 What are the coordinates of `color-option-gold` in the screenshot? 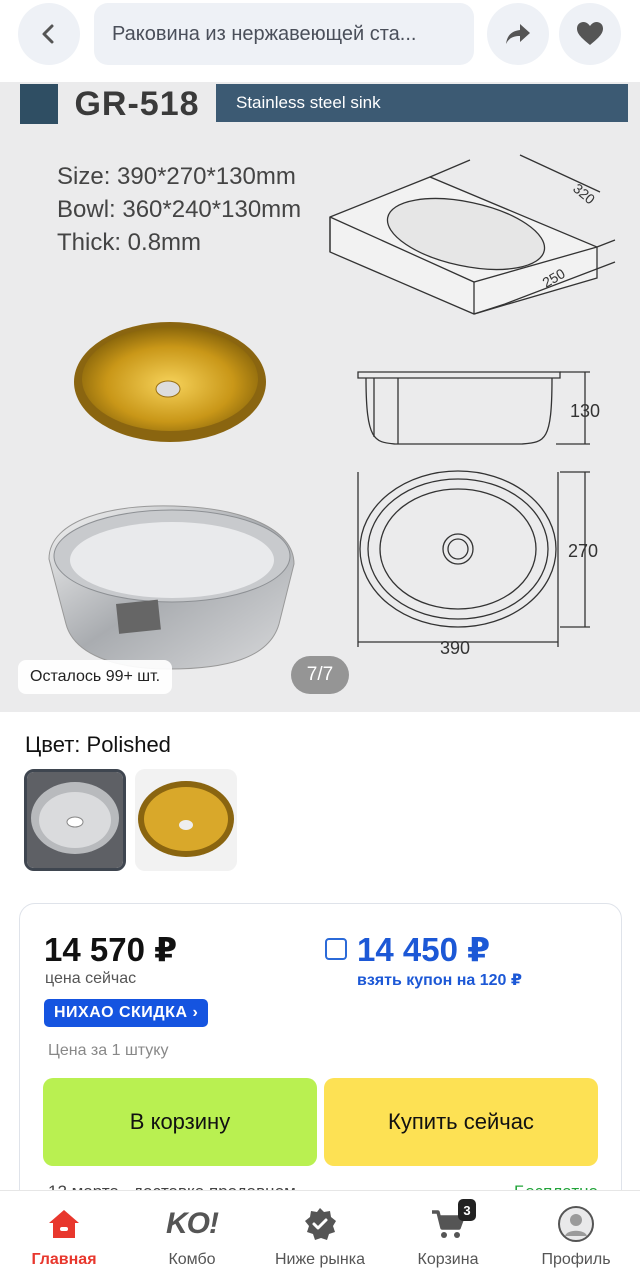 It's located at (186, 820).